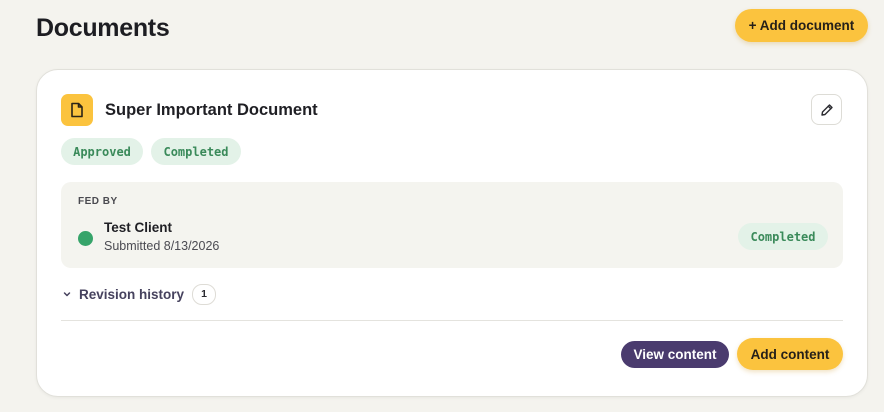 The height and width of the screenshot is (412, 884). I want to click on page-title: Documents, so click(103, 28).